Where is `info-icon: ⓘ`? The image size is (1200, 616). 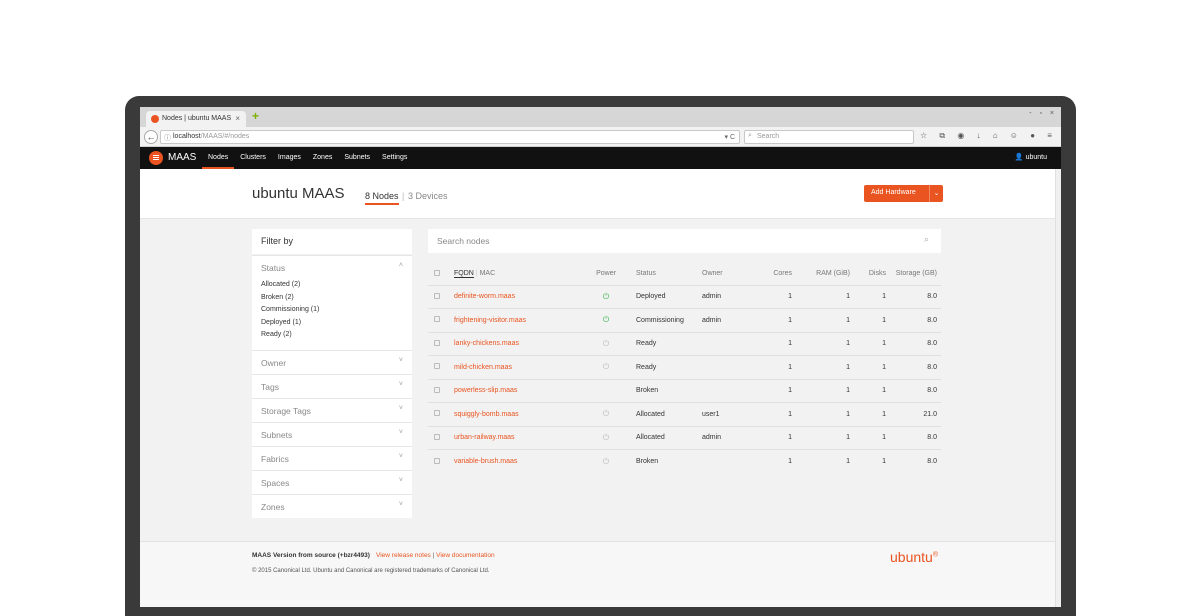 info-icon: ⓘ is located at coordinates (167, 138).